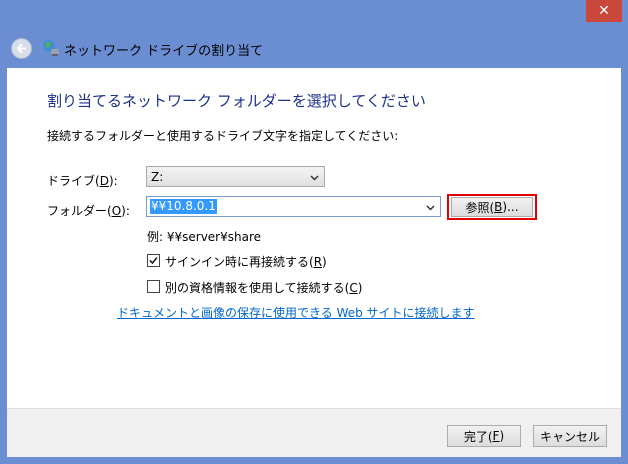 Image resolution: width=628 pixels, height=464 pixels. I want to click on cancel-button: キャンセル, so click(570, 436).